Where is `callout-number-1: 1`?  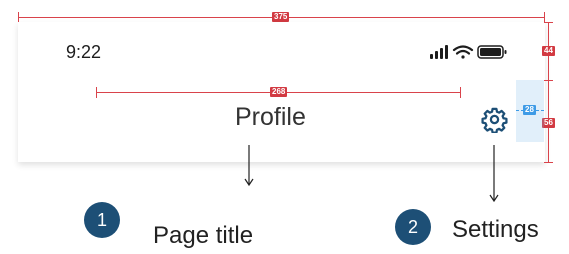
callout-number-1: 1 is located at coordinates (102, 220).